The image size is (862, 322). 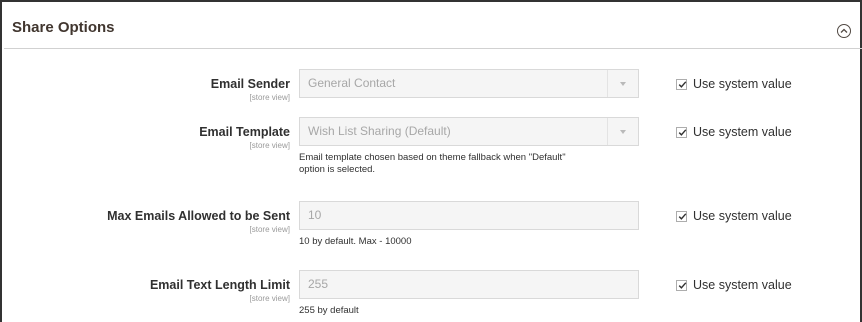 I want to click on field-note: 255 by default, so click(x=329, y=310).